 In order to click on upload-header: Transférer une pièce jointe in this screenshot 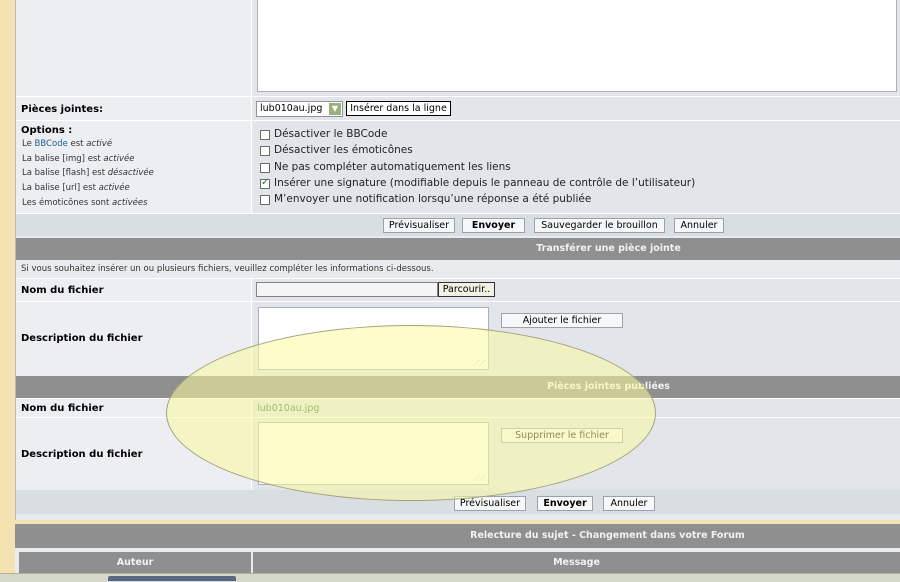, I will do `click(458, 249)`.